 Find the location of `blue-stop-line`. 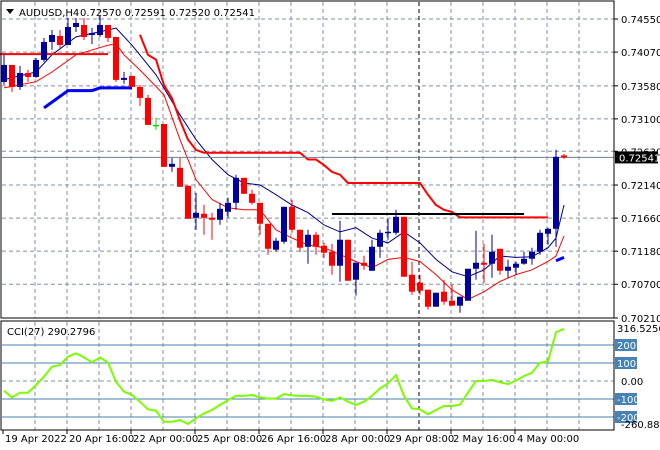

blue-stop-line is located at coordinates (560, 259).